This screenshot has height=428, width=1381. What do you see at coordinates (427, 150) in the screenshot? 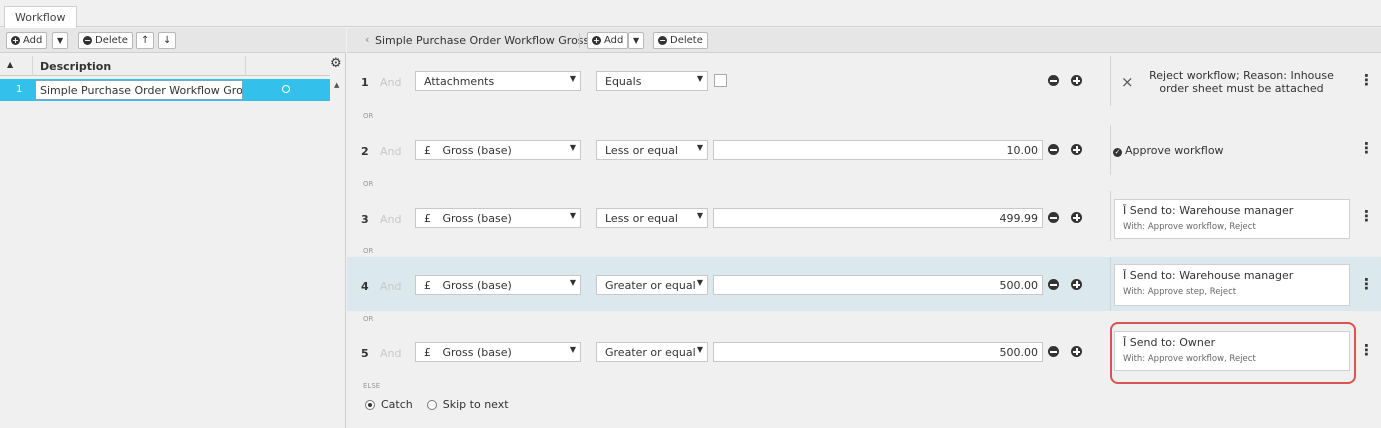
I see `pound-icon: £` at bounding box center [427, 150].